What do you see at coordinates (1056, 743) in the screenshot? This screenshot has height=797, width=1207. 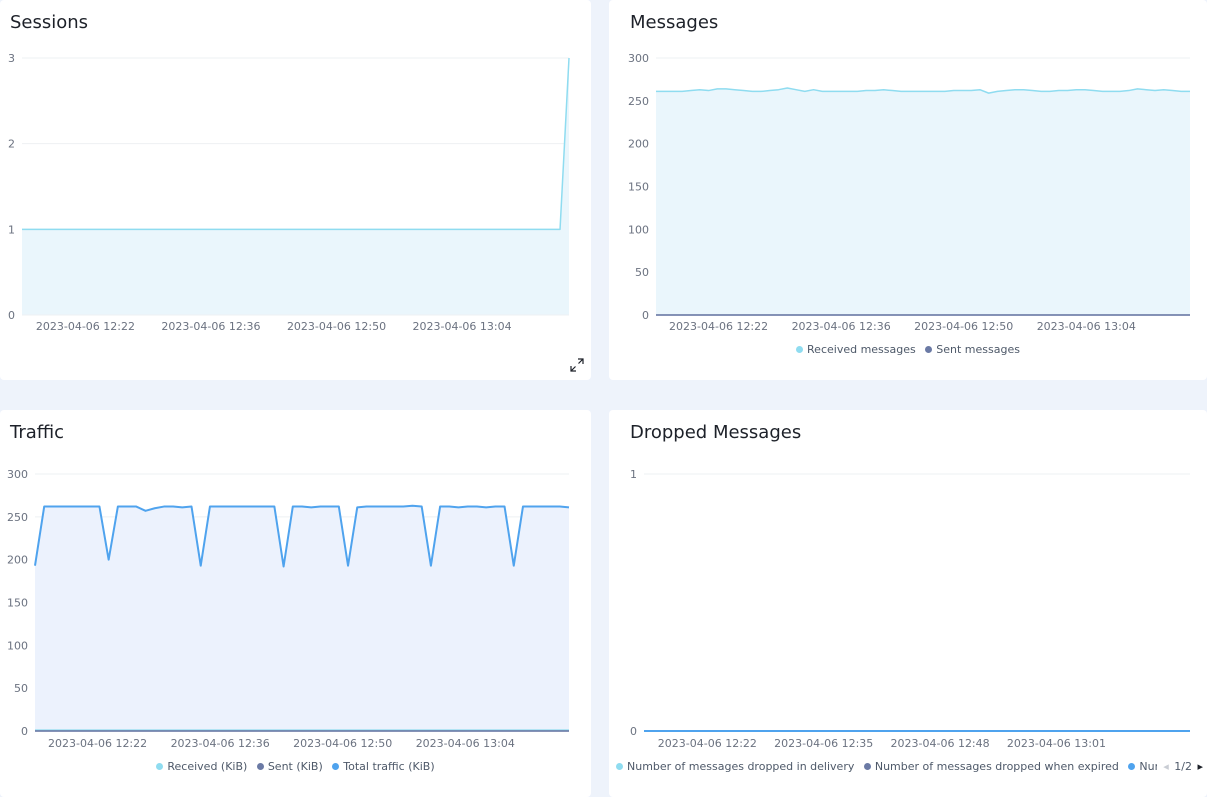 I see `x-tick-label: 2023-04-06 13:01` at bounding box center [1056, 743].